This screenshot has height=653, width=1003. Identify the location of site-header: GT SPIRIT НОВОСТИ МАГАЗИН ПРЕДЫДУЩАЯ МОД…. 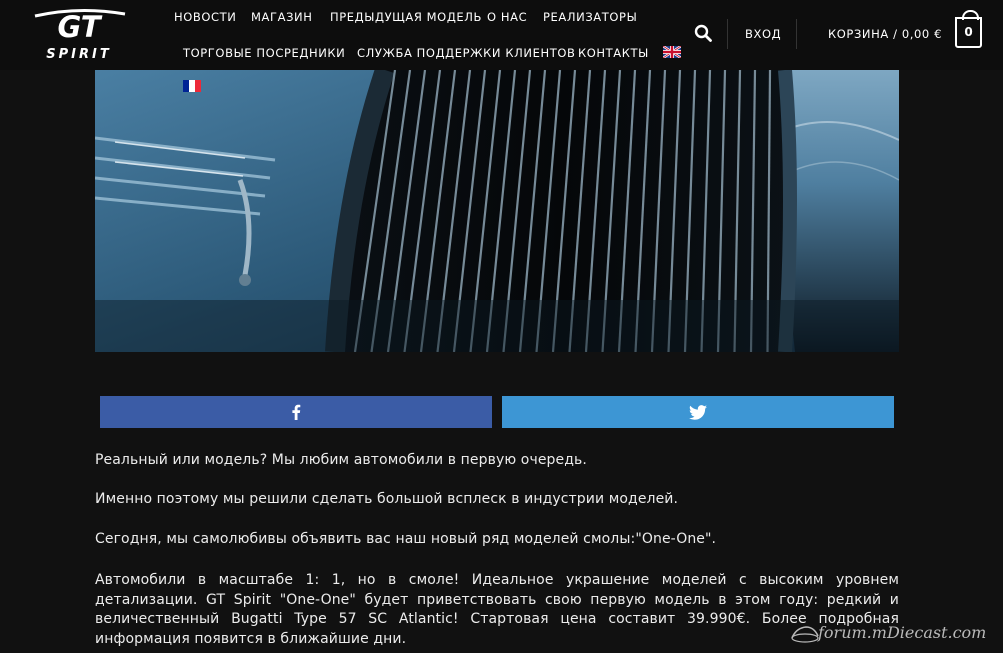
(501, 35).